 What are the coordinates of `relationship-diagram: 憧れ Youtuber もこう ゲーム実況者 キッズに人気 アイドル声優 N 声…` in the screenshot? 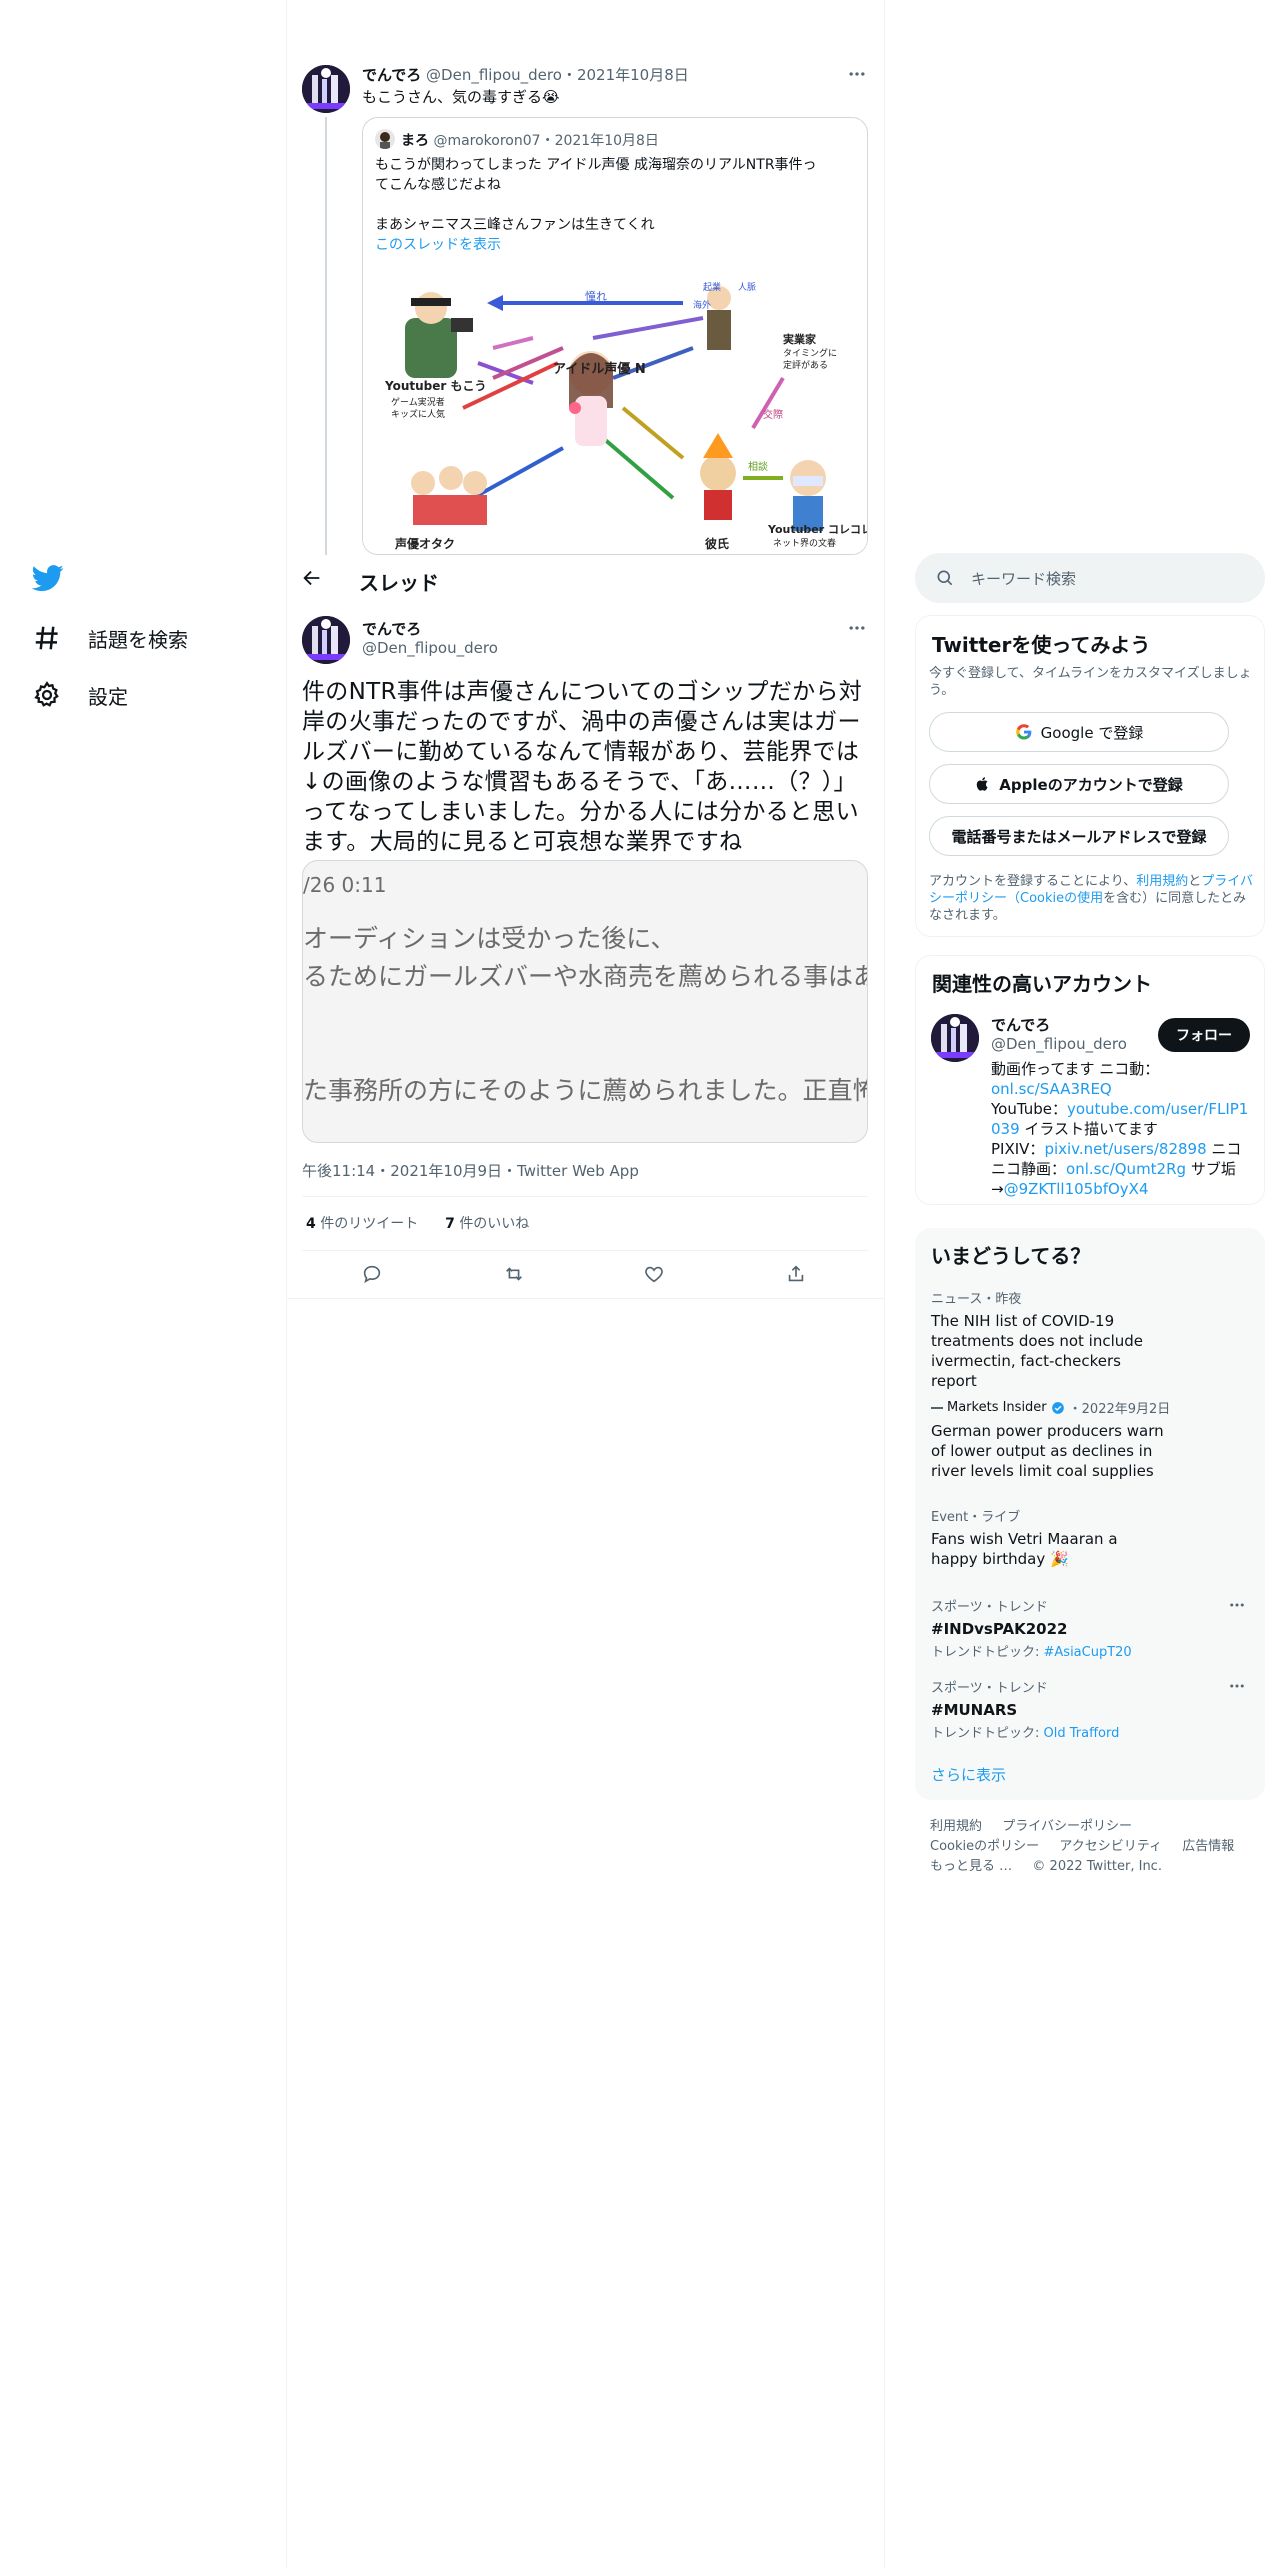 It's located at (626, 416).